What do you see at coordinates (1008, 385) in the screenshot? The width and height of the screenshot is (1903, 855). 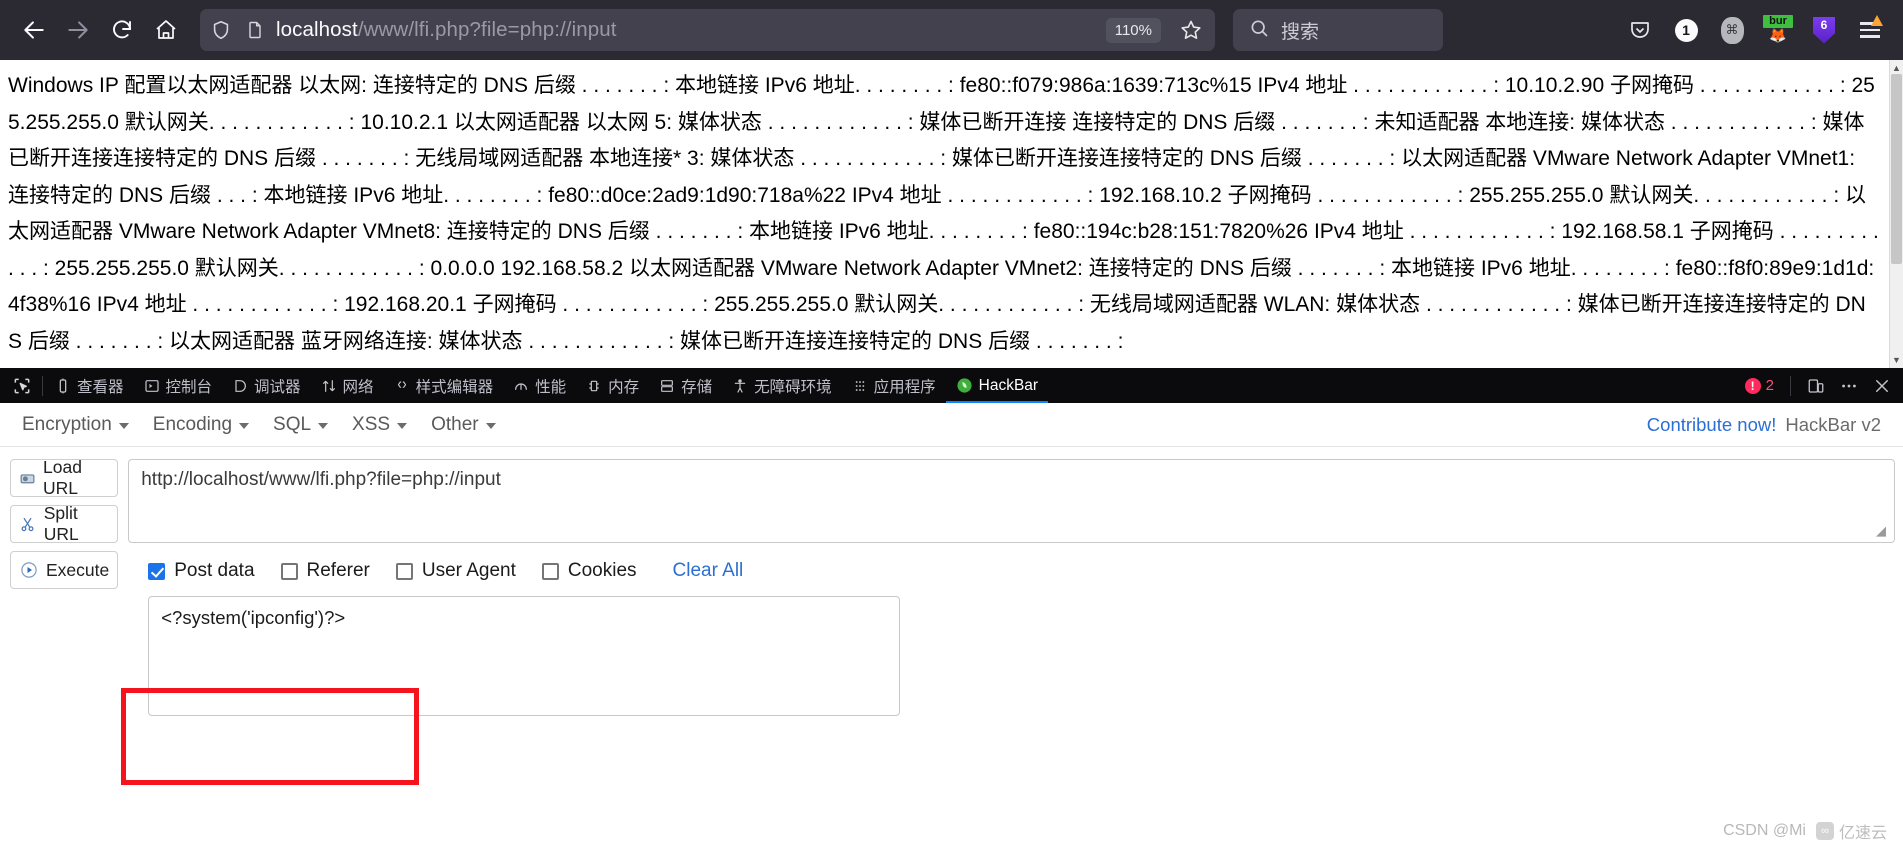 I see `tab-hackbar-label: HackBar` at bounding box center [1008, 385].